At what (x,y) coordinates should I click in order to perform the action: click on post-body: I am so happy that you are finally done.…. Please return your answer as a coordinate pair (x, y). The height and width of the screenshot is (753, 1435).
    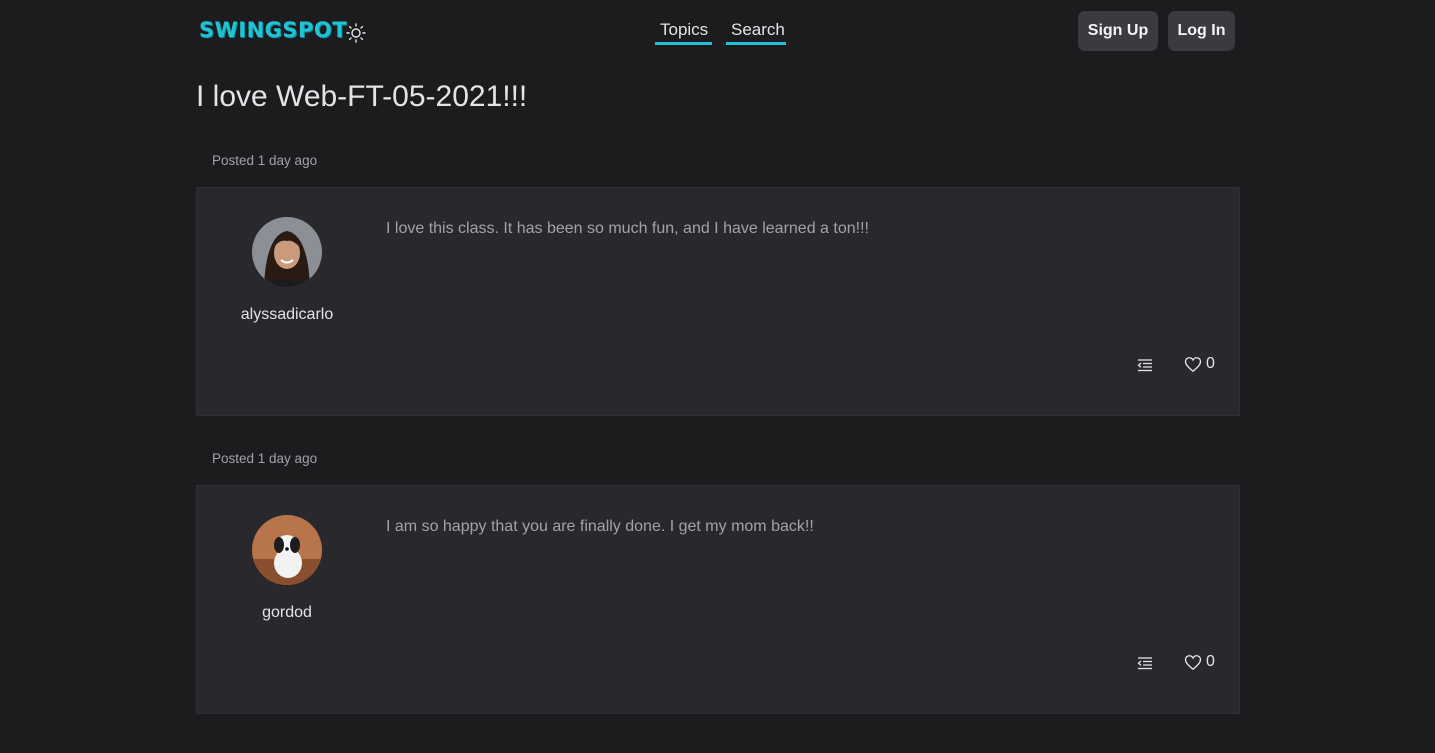
    Looking at the image, I should click on (600, 526).